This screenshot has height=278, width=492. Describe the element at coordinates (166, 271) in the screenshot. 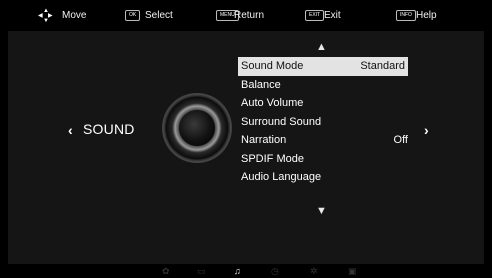

I see `picture-icon: ✿` at that location.